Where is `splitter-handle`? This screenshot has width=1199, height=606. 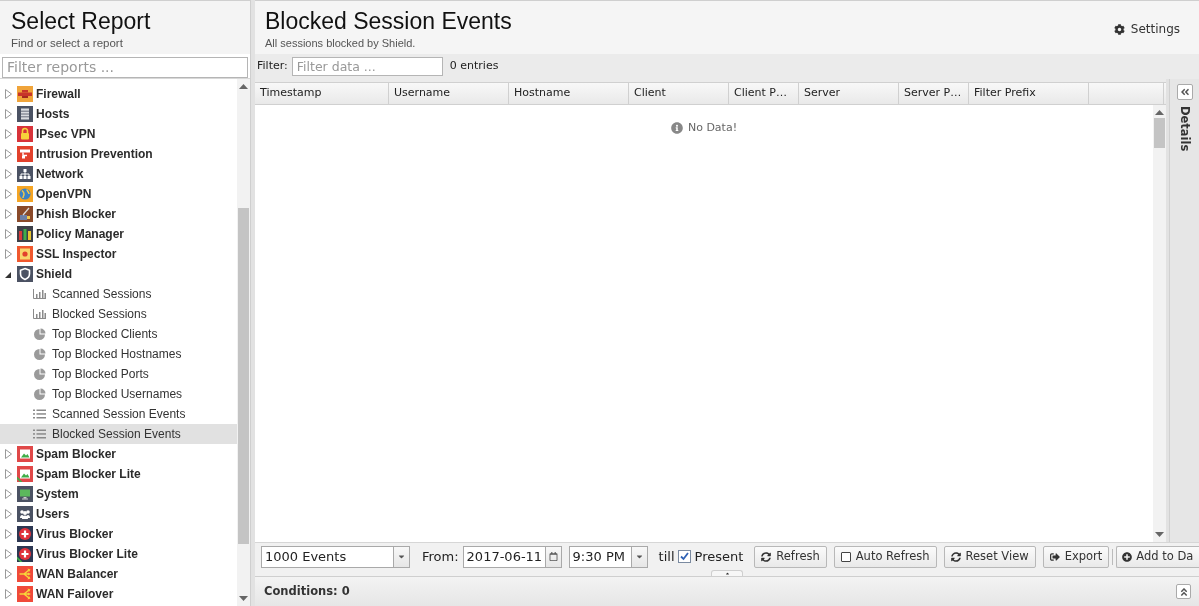
splitter-handle is located at coordinates (727, 573).